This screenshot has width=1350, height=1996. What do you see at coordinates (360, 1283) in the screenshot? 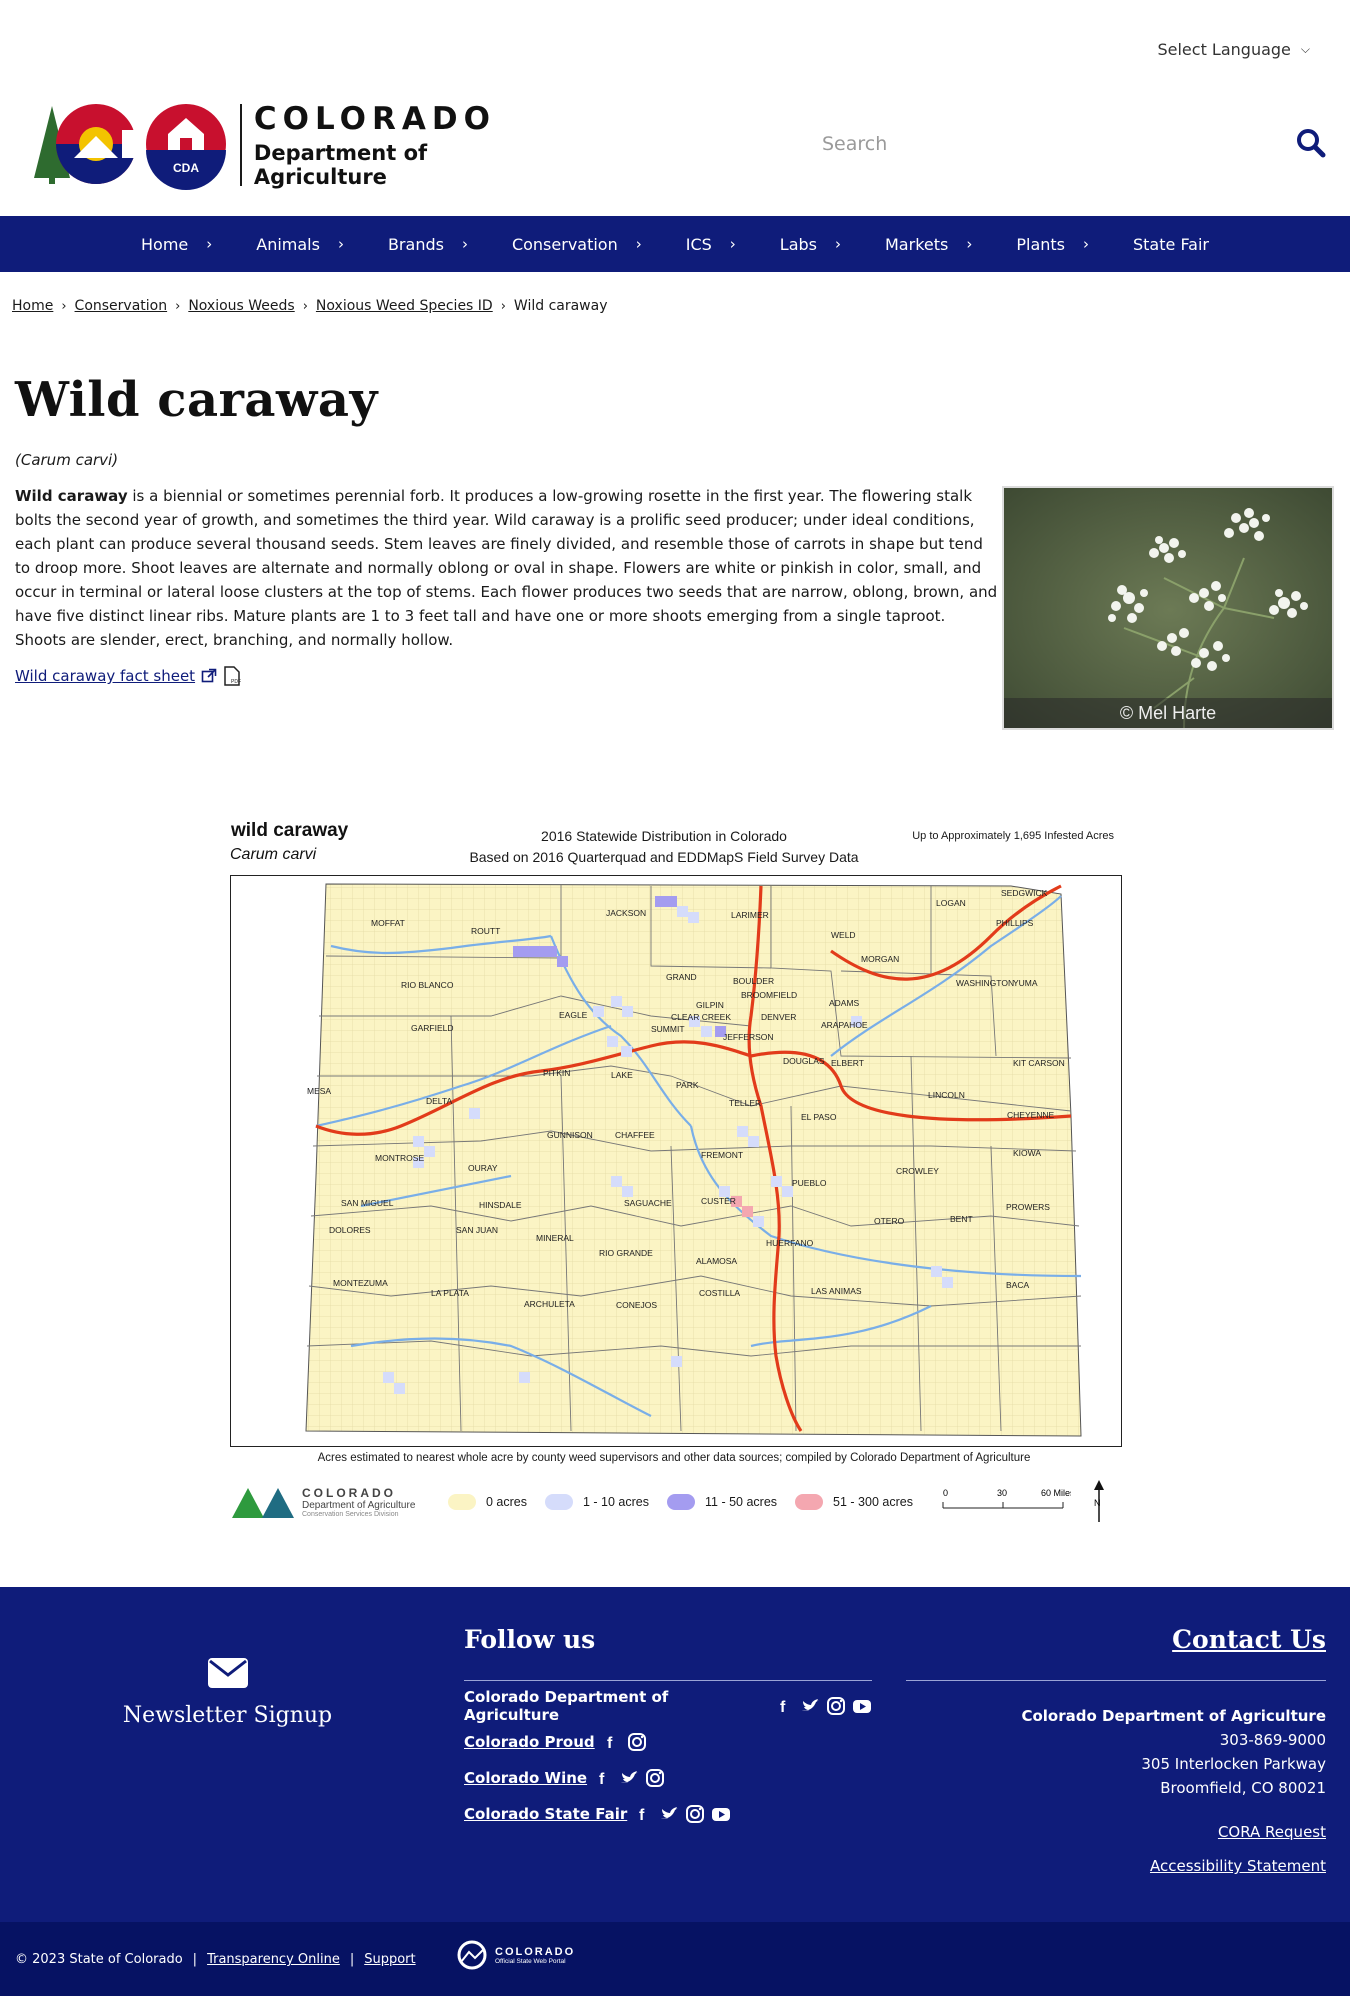
I see `county-label: MONTEZUMA` at bounding box center [360, 1283].